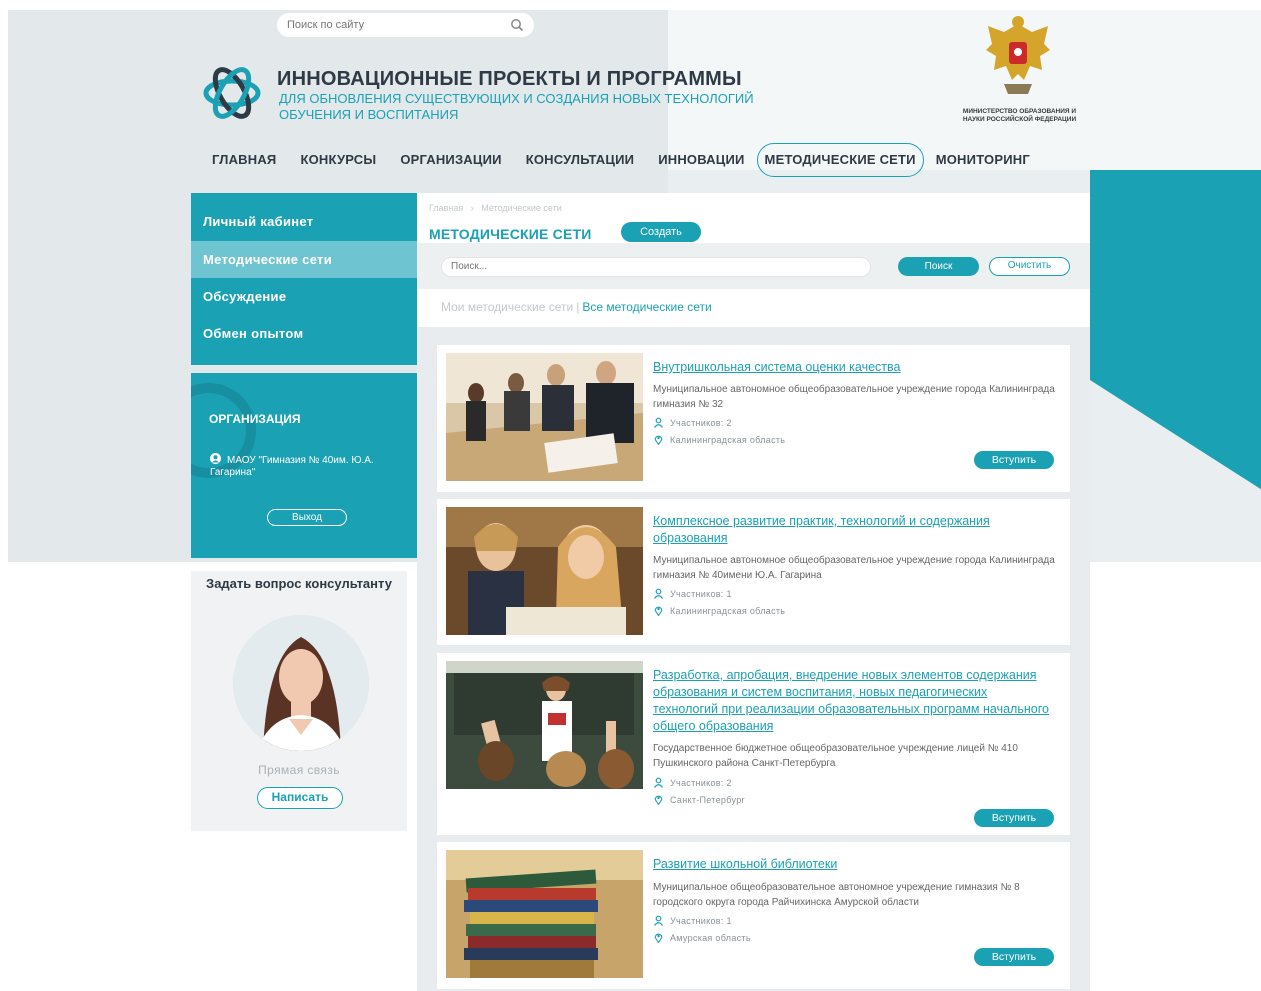  I want to click on sidebar-item-methodical-networks: Методические сети, so click(304, 259).